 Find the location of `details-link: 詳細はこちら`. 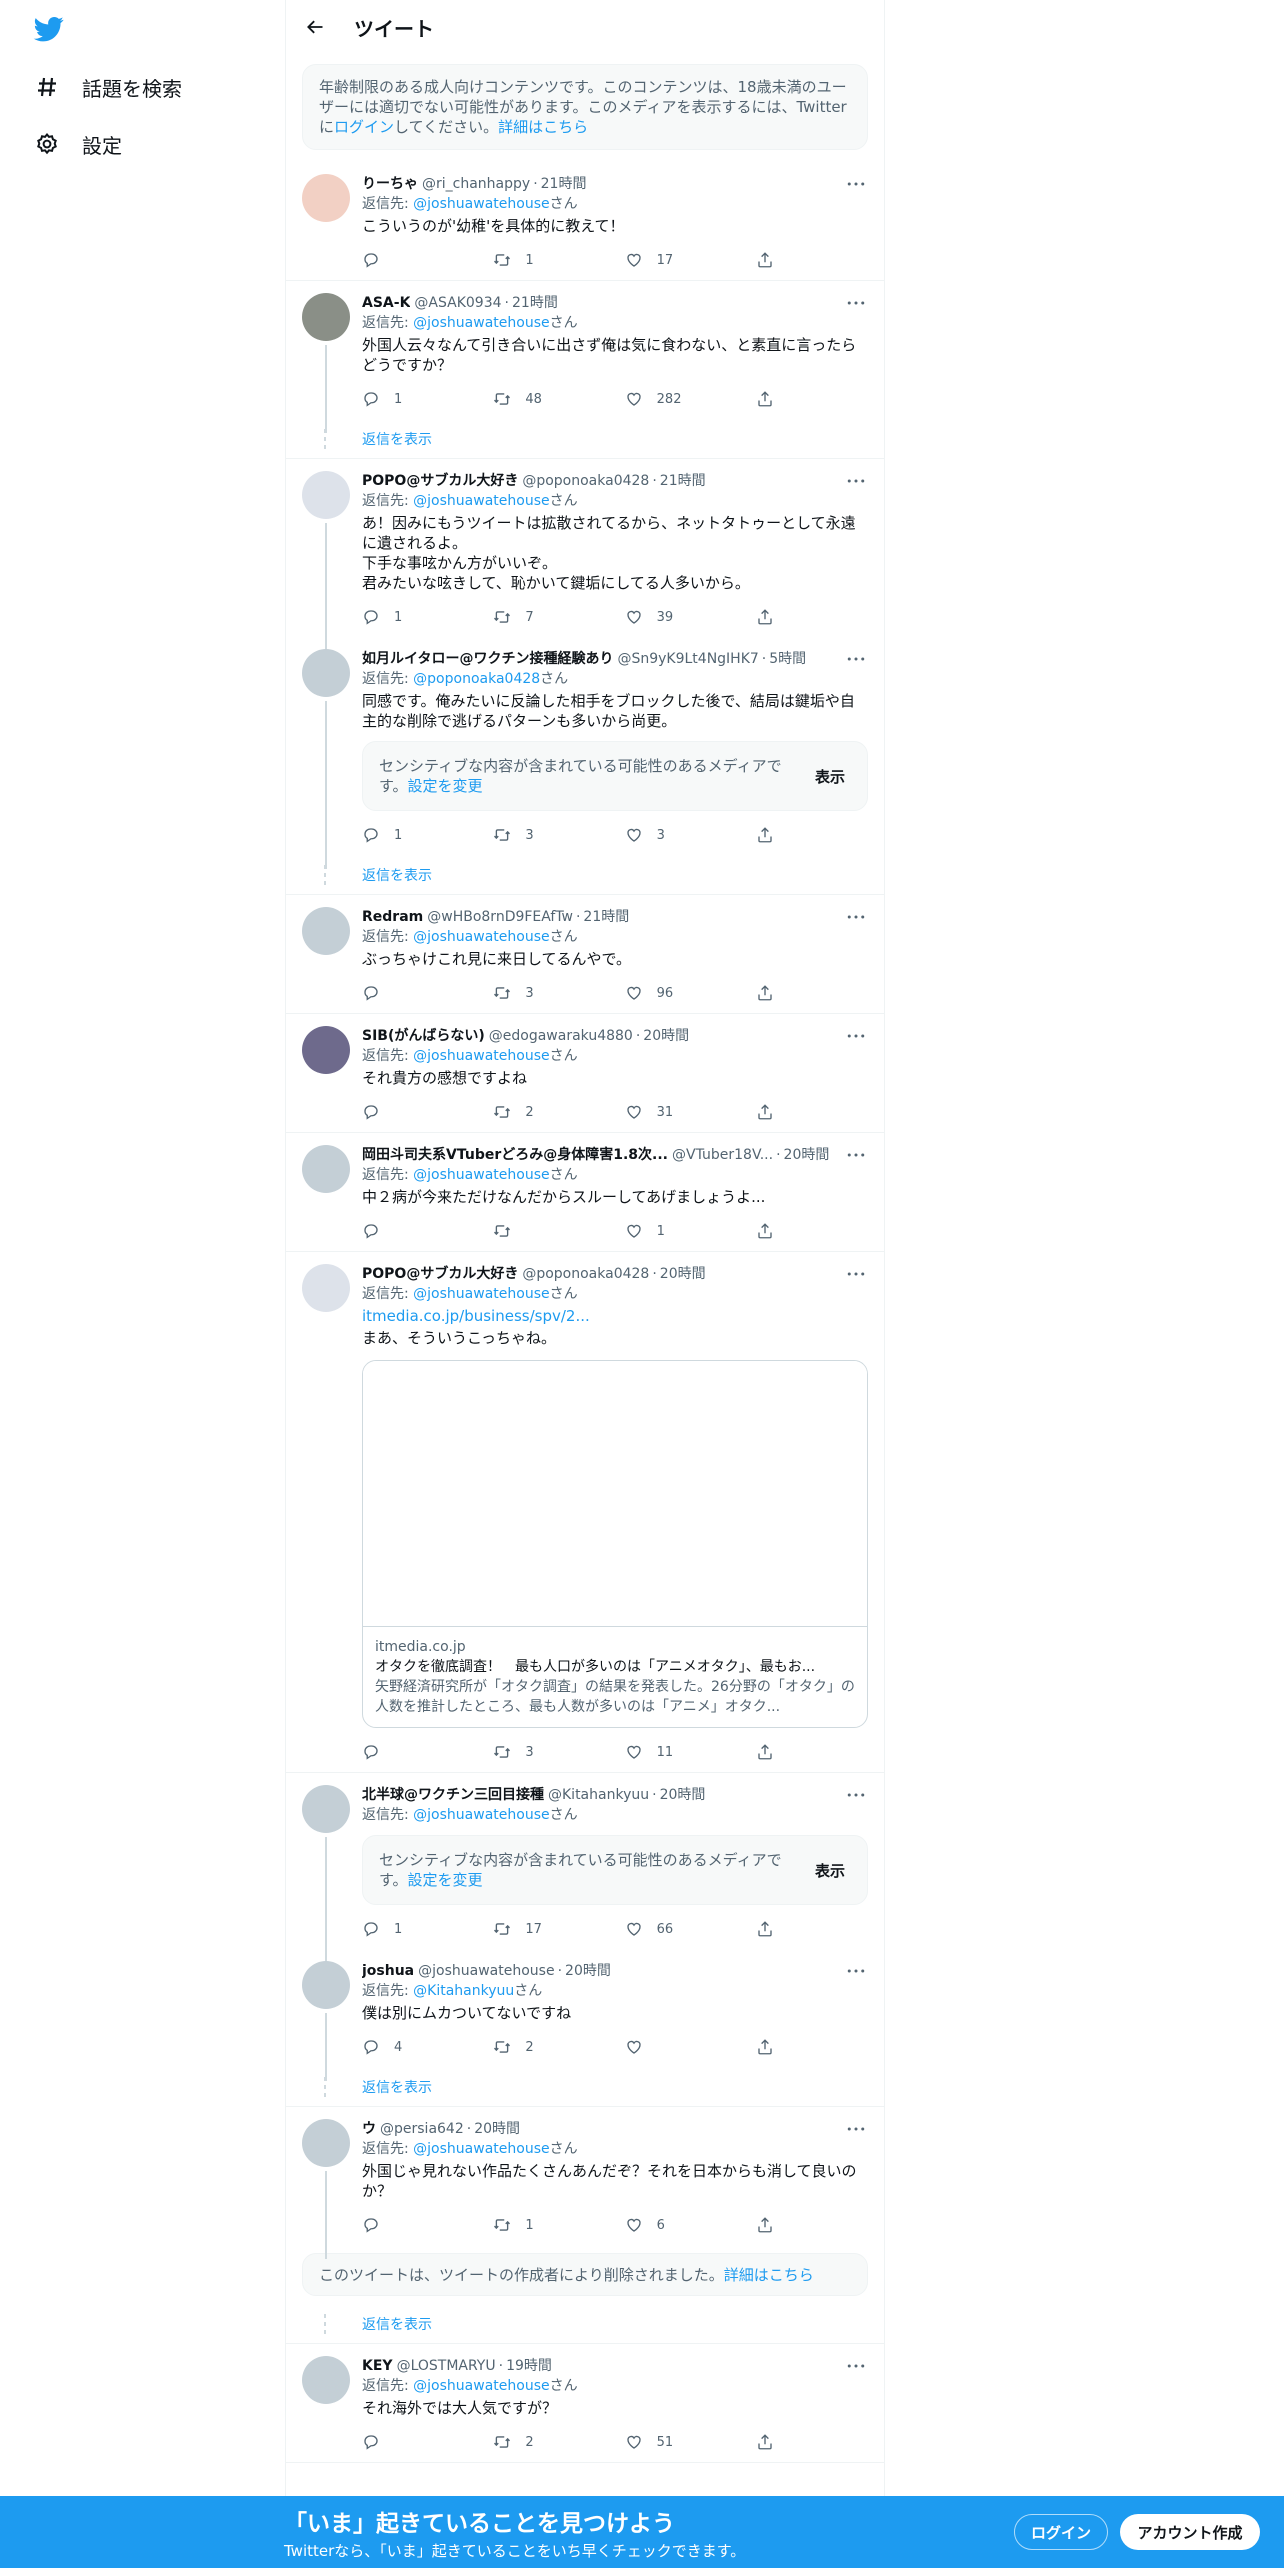

details-link: 詳細はこちら is located at coordinates (543, 127).